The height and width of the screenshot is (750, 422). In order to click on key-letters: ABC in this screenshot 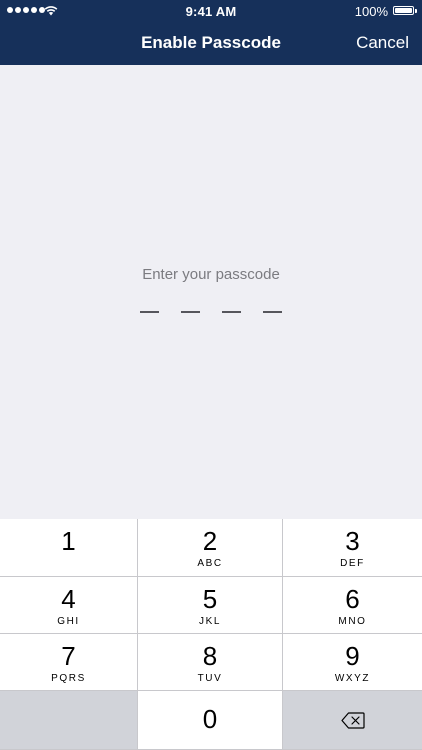, I will do `click(210, 563)`.